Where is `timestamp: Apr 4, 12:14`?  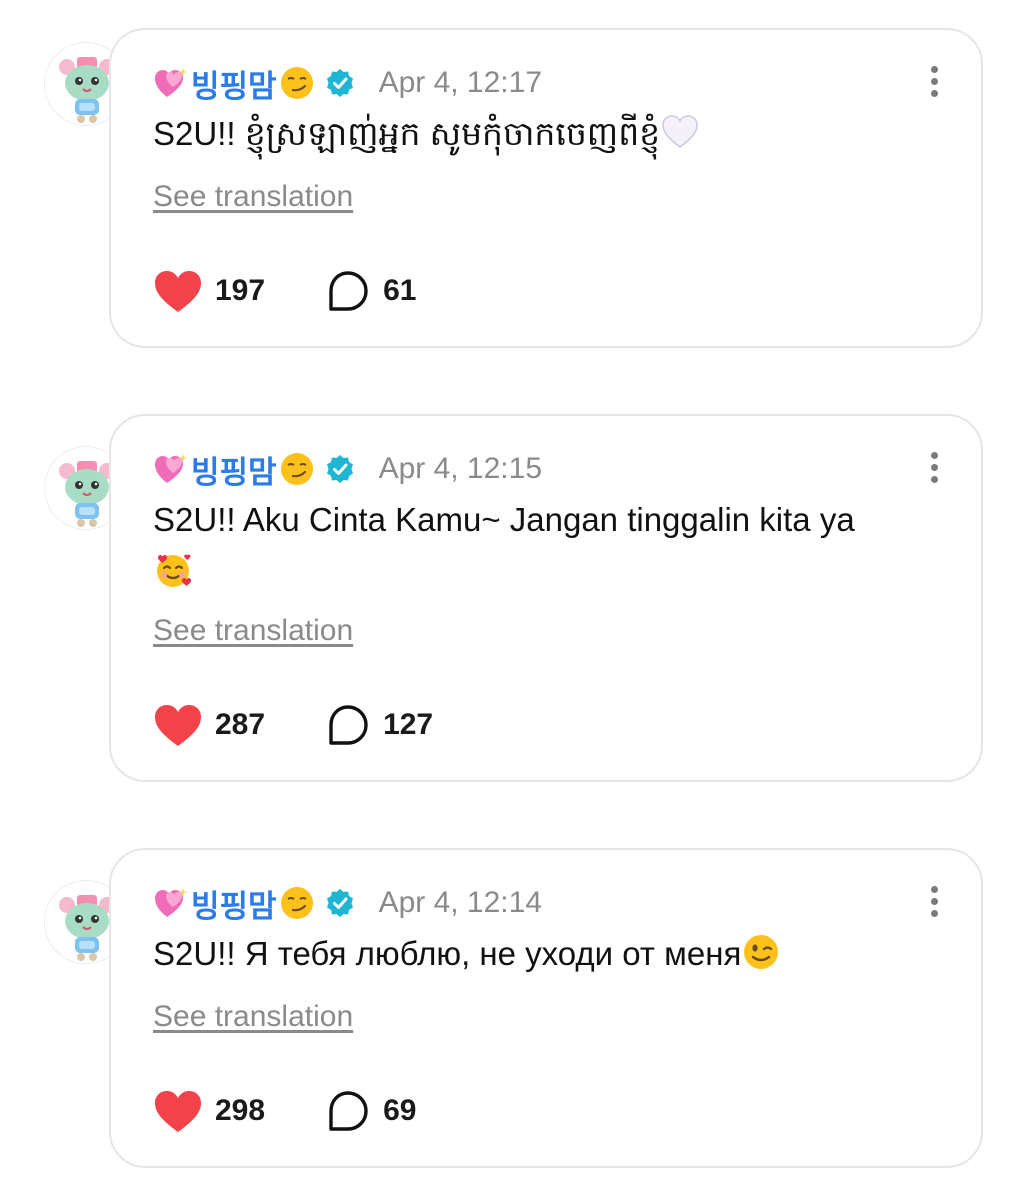 timestamp: Apr 4, 12:14 is located at coordinates (460, 902).